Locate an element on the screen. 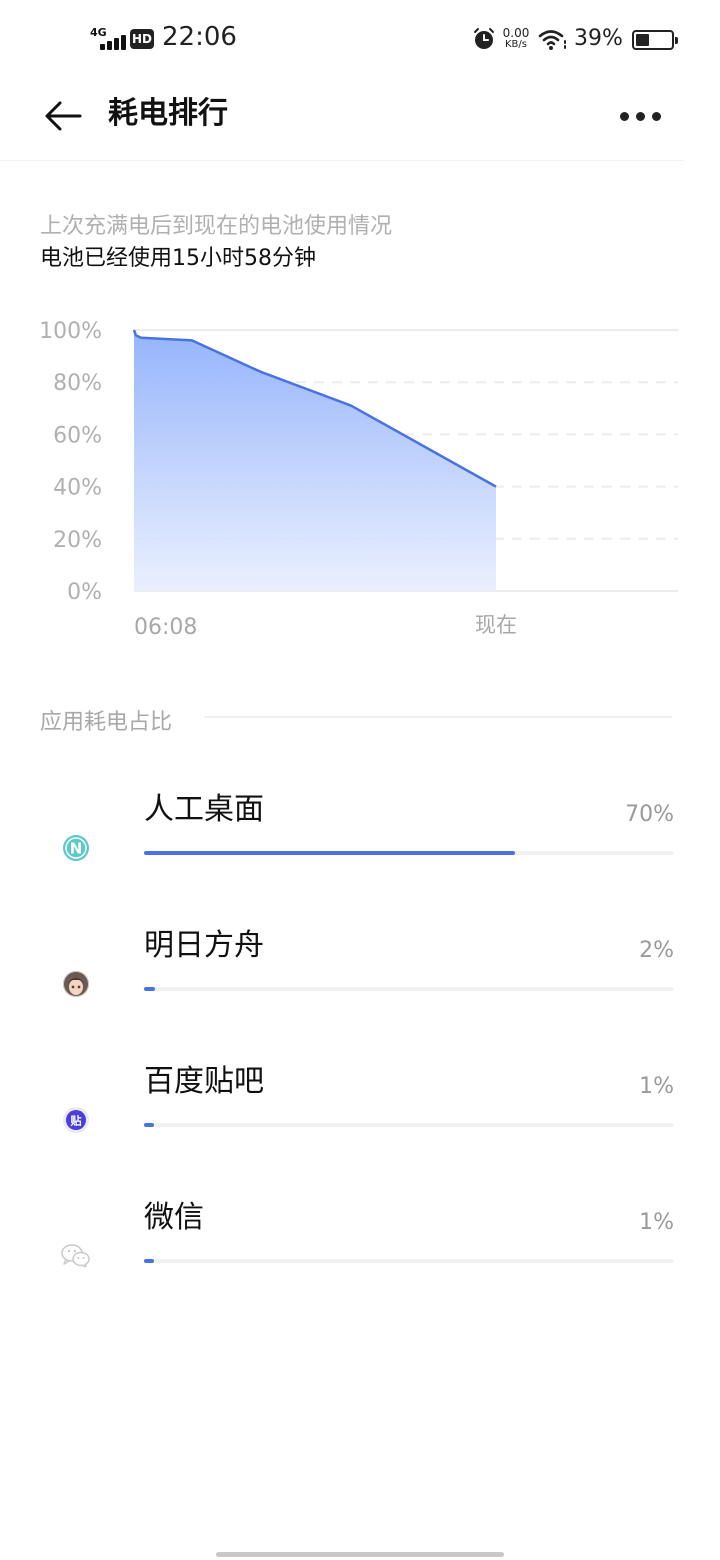  net-speed-unit: KB/s is located at coordinates (516, 44).